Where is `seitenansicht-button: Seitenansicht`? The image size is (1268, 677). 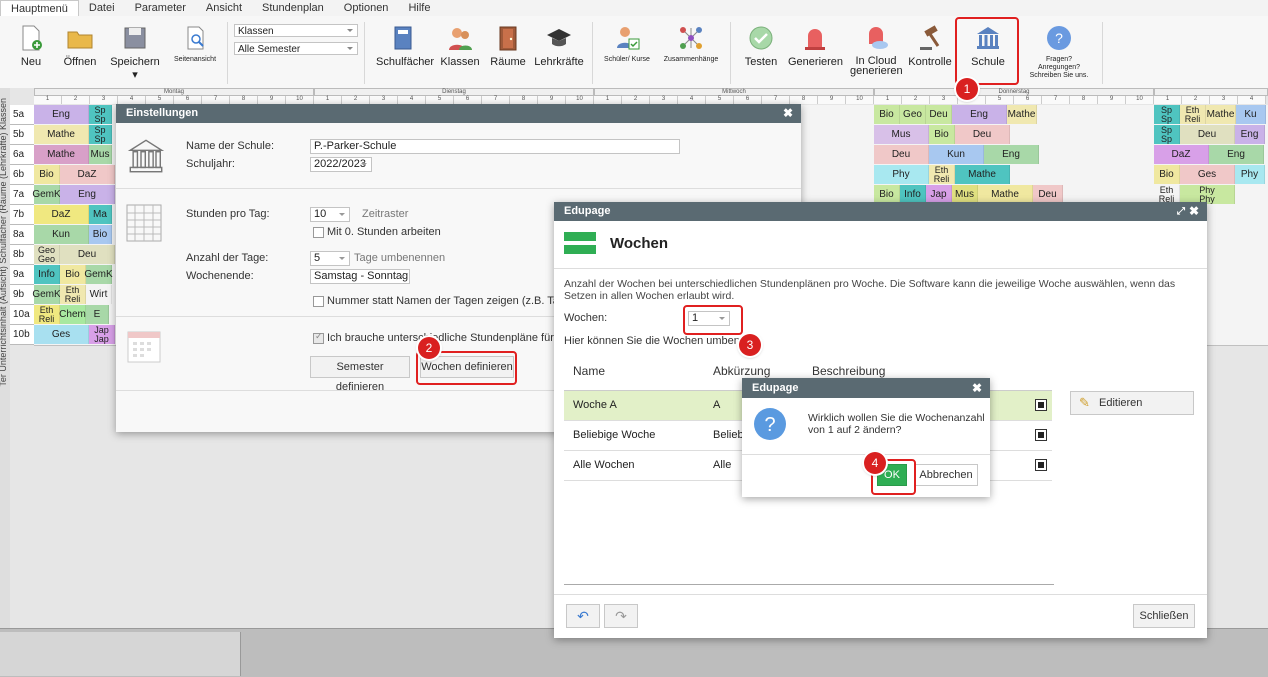 seitenansicht-button: Seitenansicht is located at coordinates (195, 43).